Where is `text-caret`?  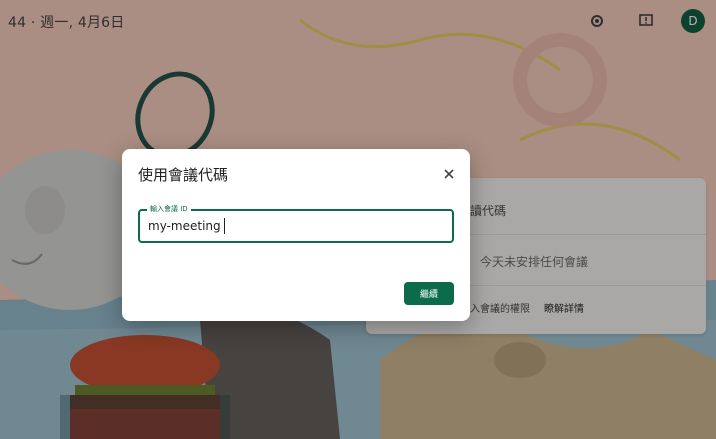
text-caret is located at coordinates (224, 226).